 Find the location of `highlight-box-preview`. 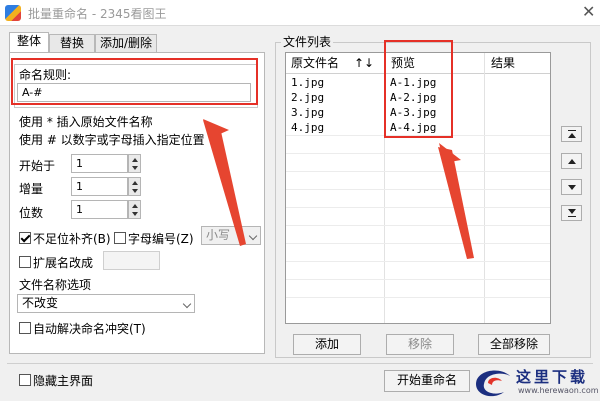

highlight-box-preview is located at coordinates (418, 89).